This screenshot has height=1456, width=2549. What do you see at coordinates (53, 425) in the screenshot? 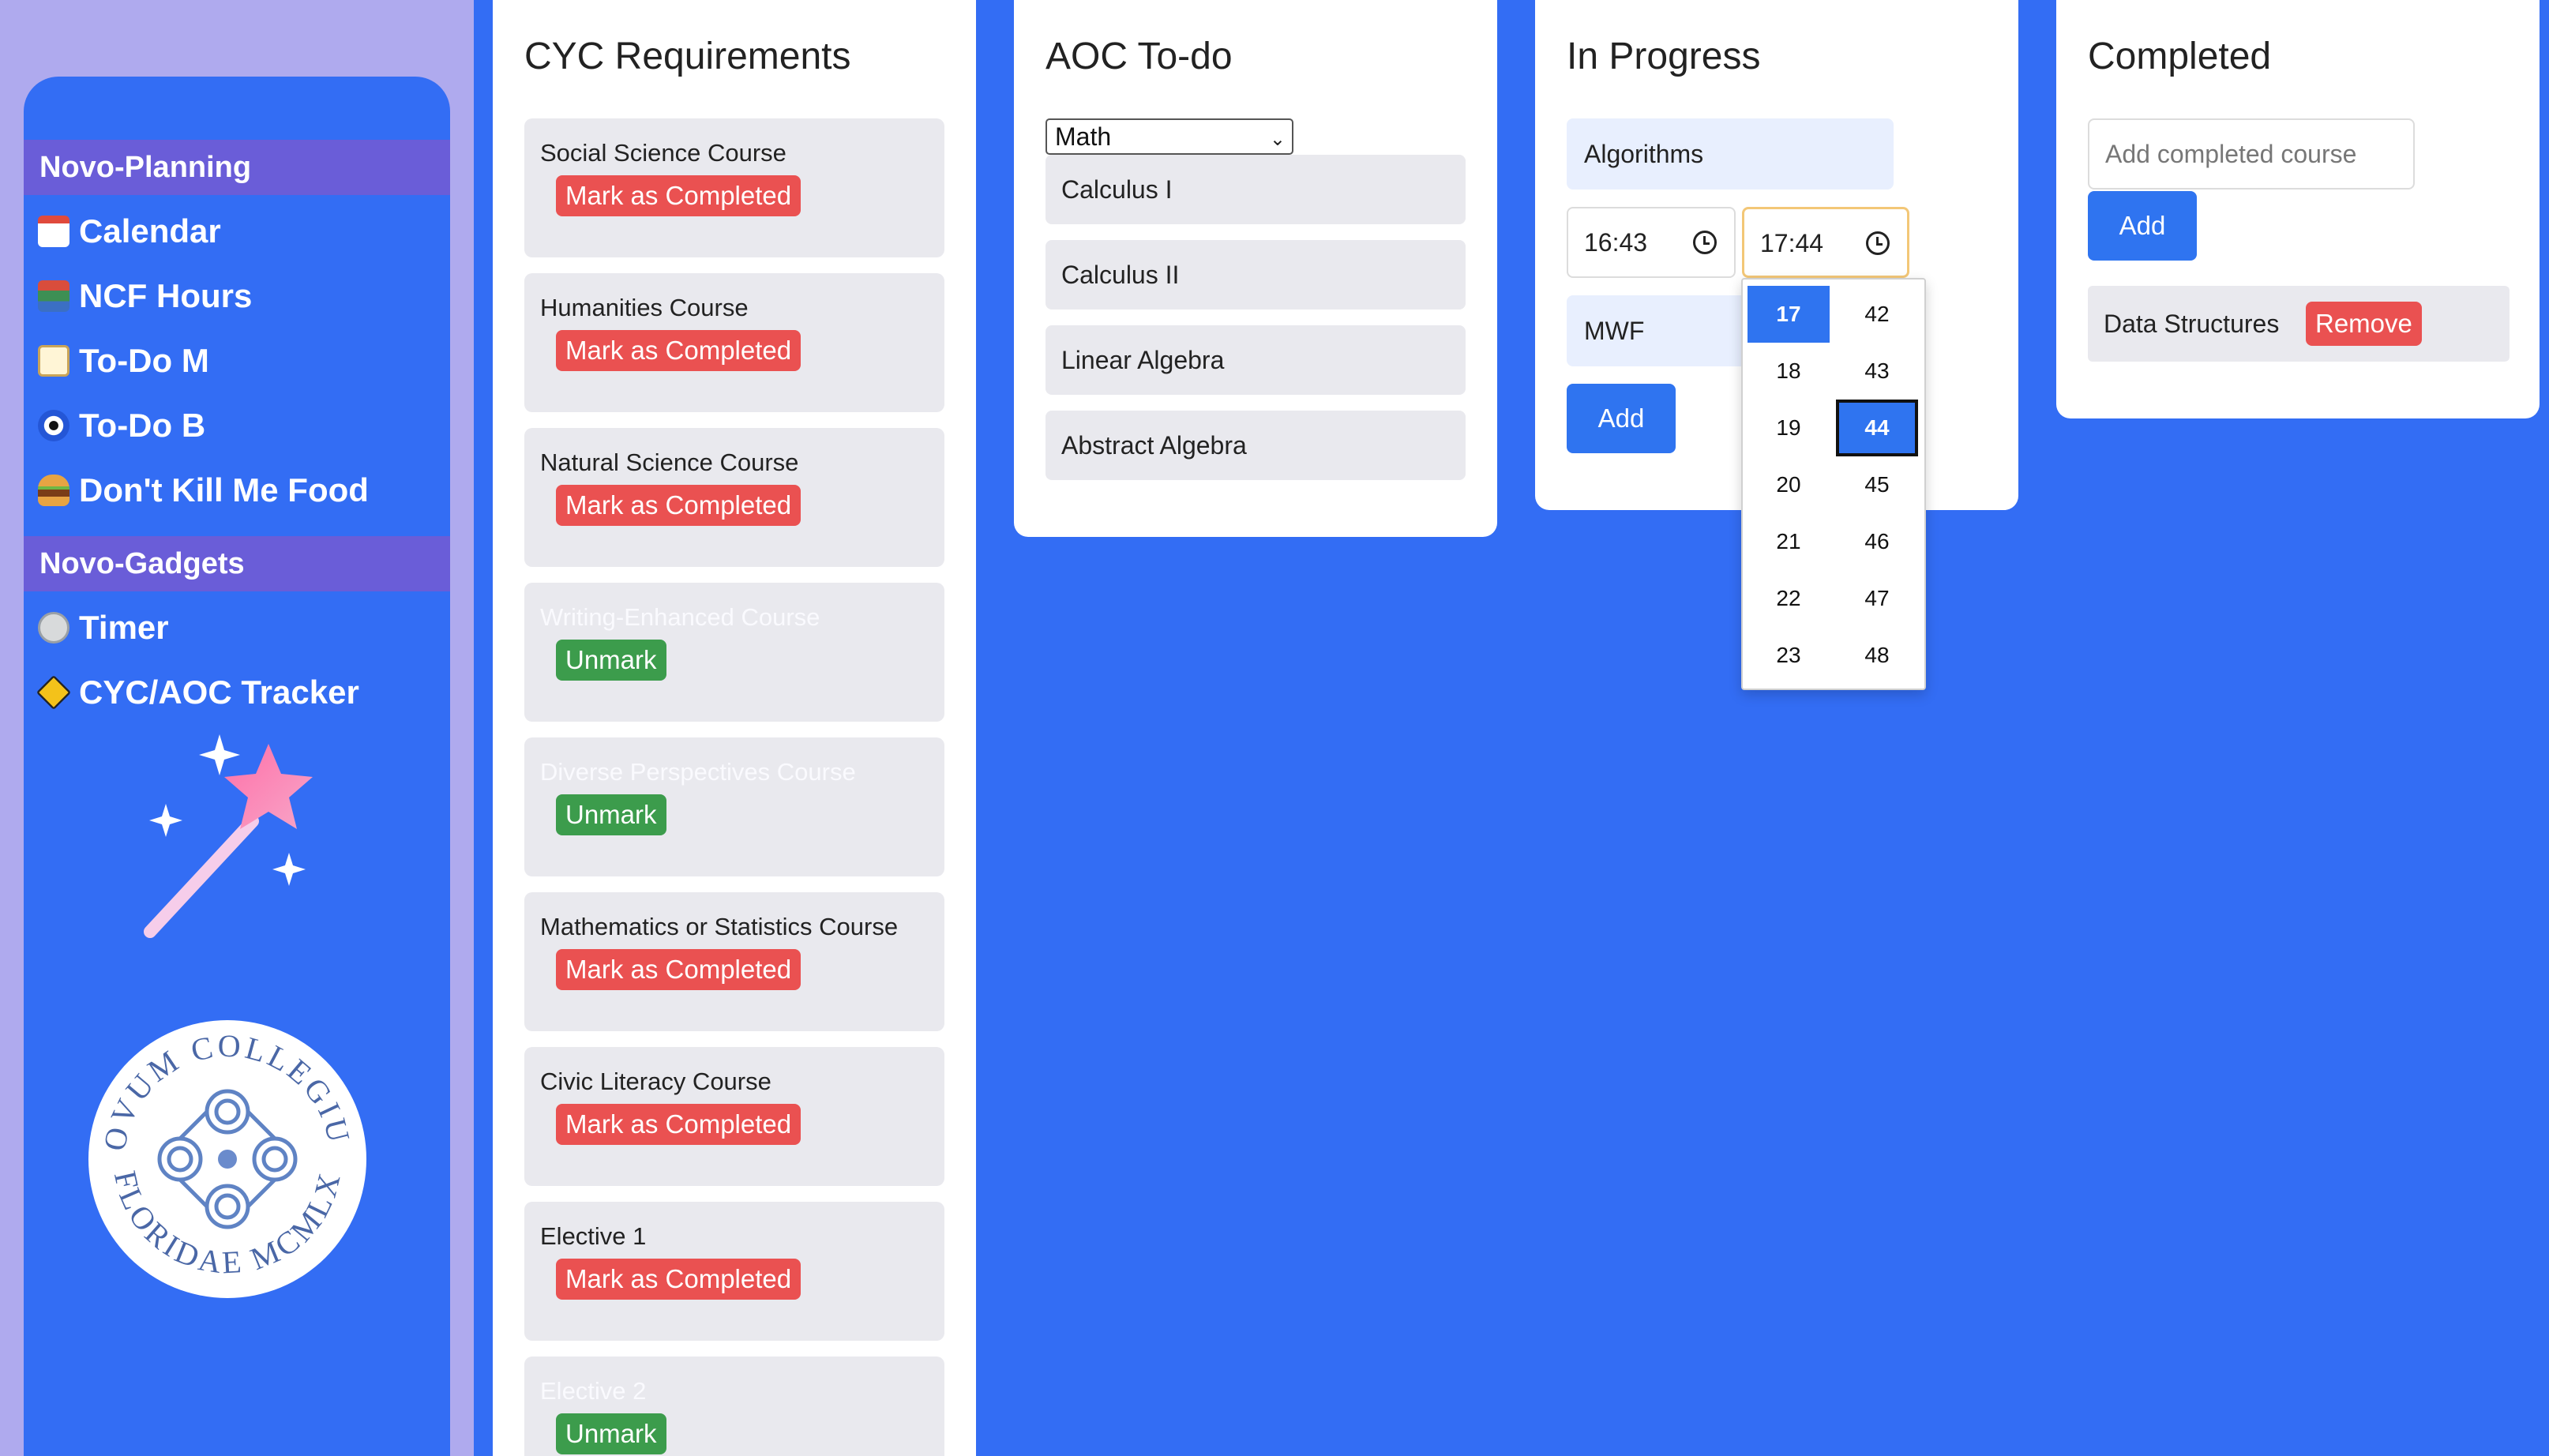
I see `nazar-eye-icon` at bounding box center [53, 425].